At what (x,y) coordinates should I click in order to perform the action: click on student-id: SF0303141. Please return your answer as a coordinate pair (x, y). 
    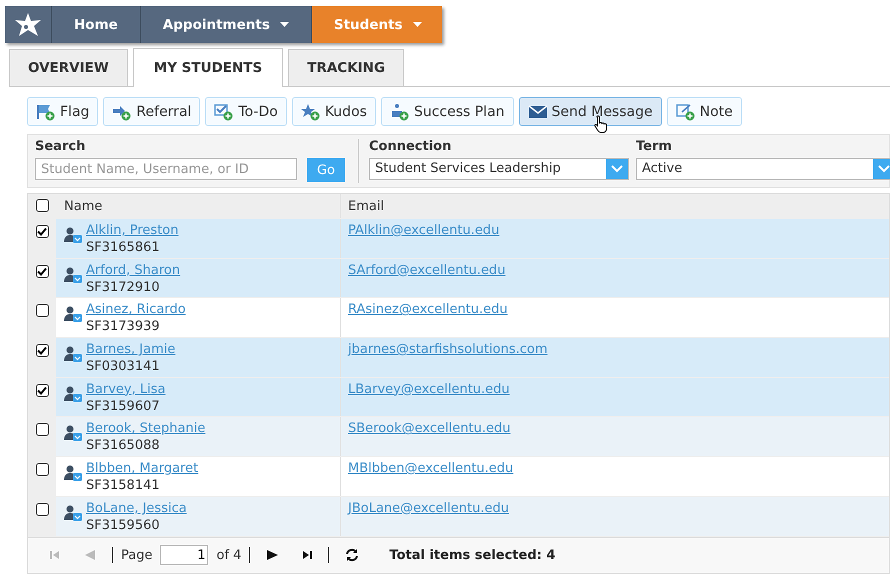
    Looking at the image, I should click on (123, 367).